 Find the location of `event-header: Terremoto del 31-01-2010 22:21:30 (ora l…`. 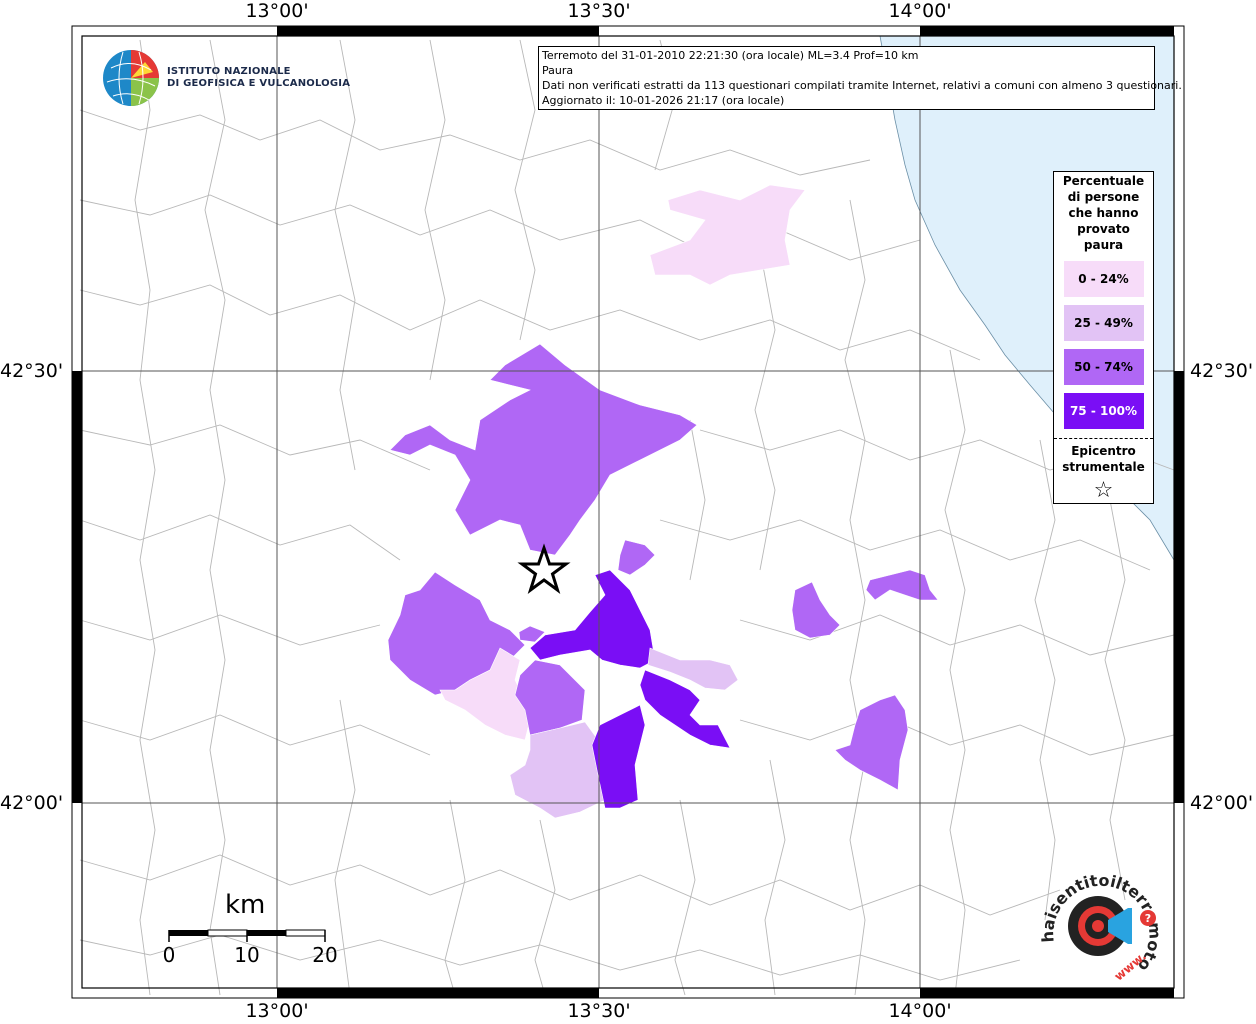

event-header: Terremoto del 31-01-2010 22:21:30 (ora l… is located at coordinates (730, 55).